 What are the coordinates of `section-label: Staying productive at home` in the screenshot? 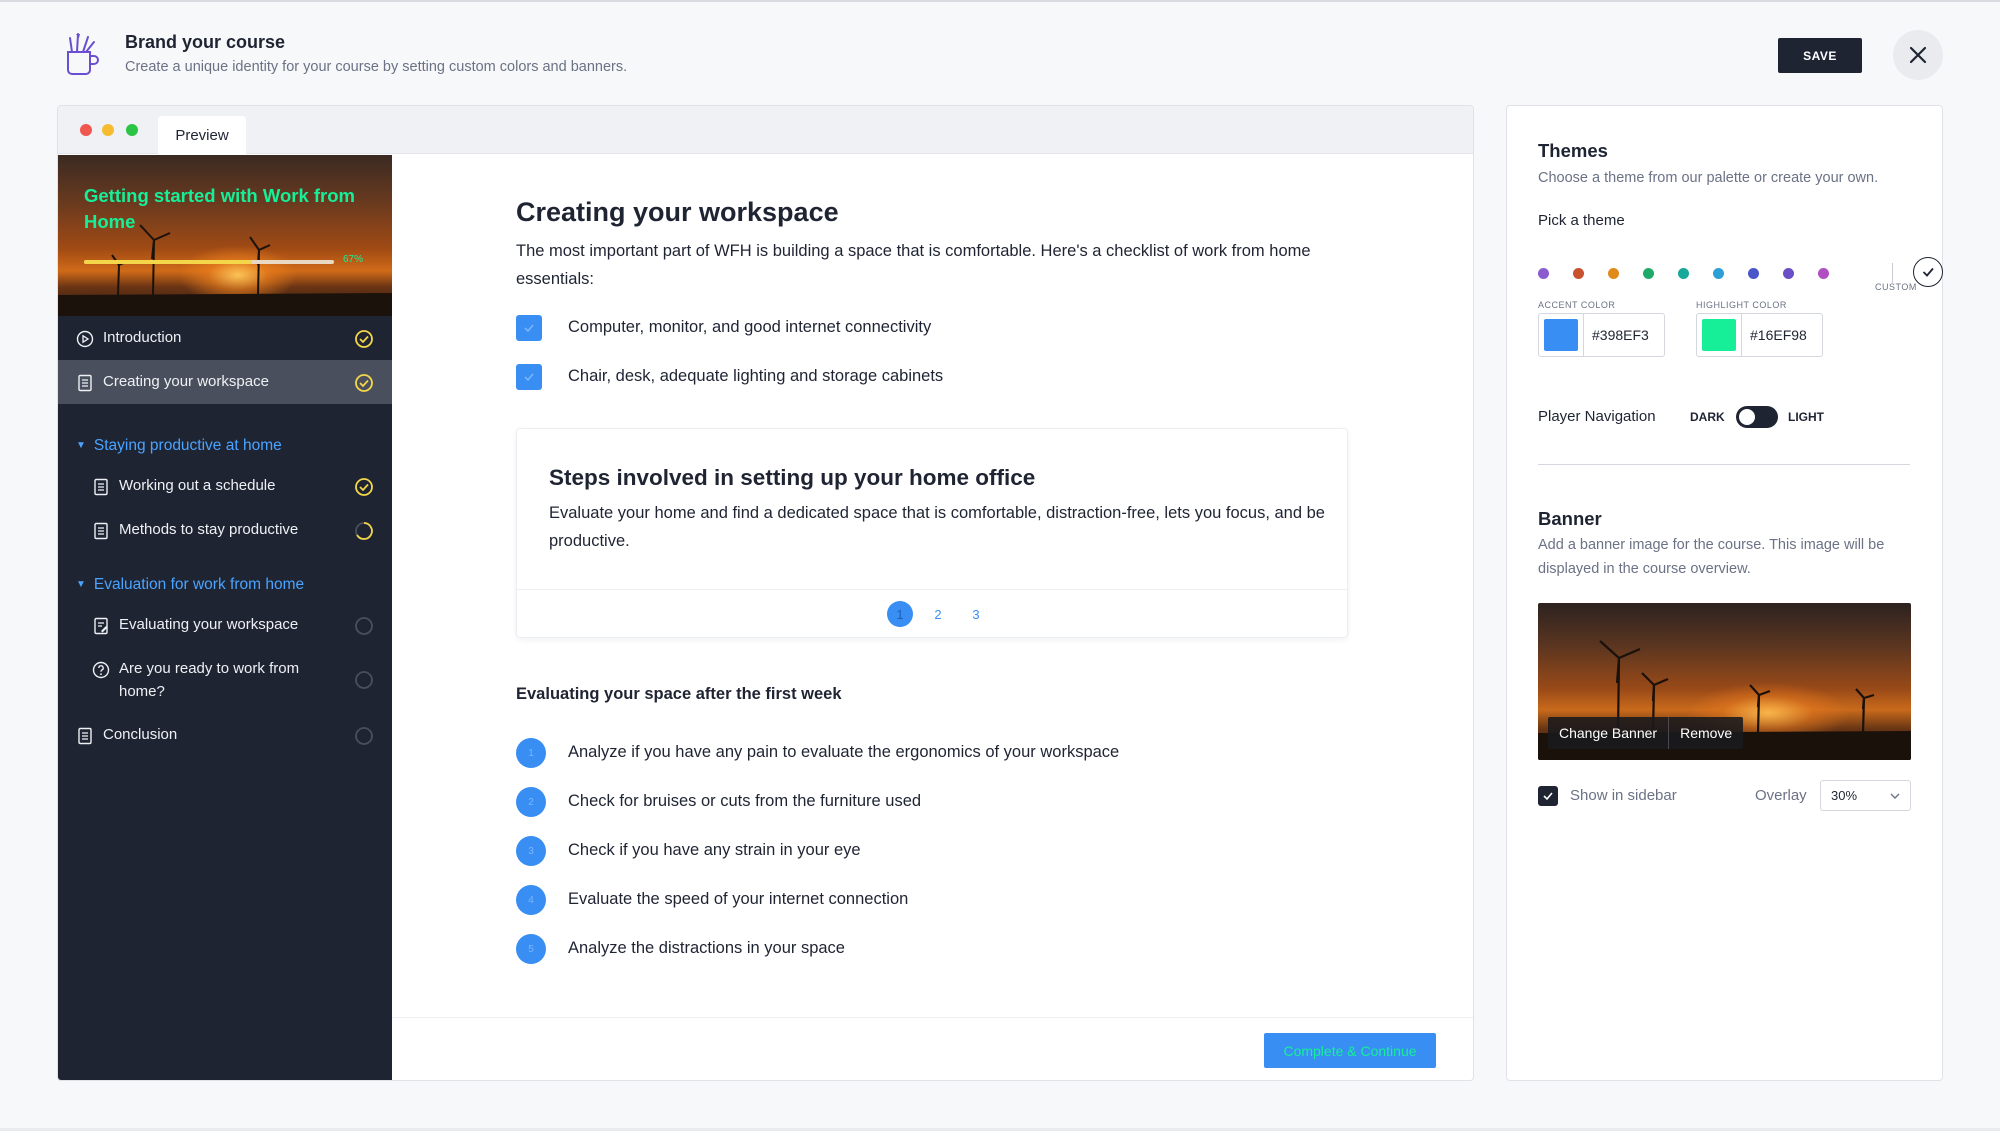 It's located at (187, 445).